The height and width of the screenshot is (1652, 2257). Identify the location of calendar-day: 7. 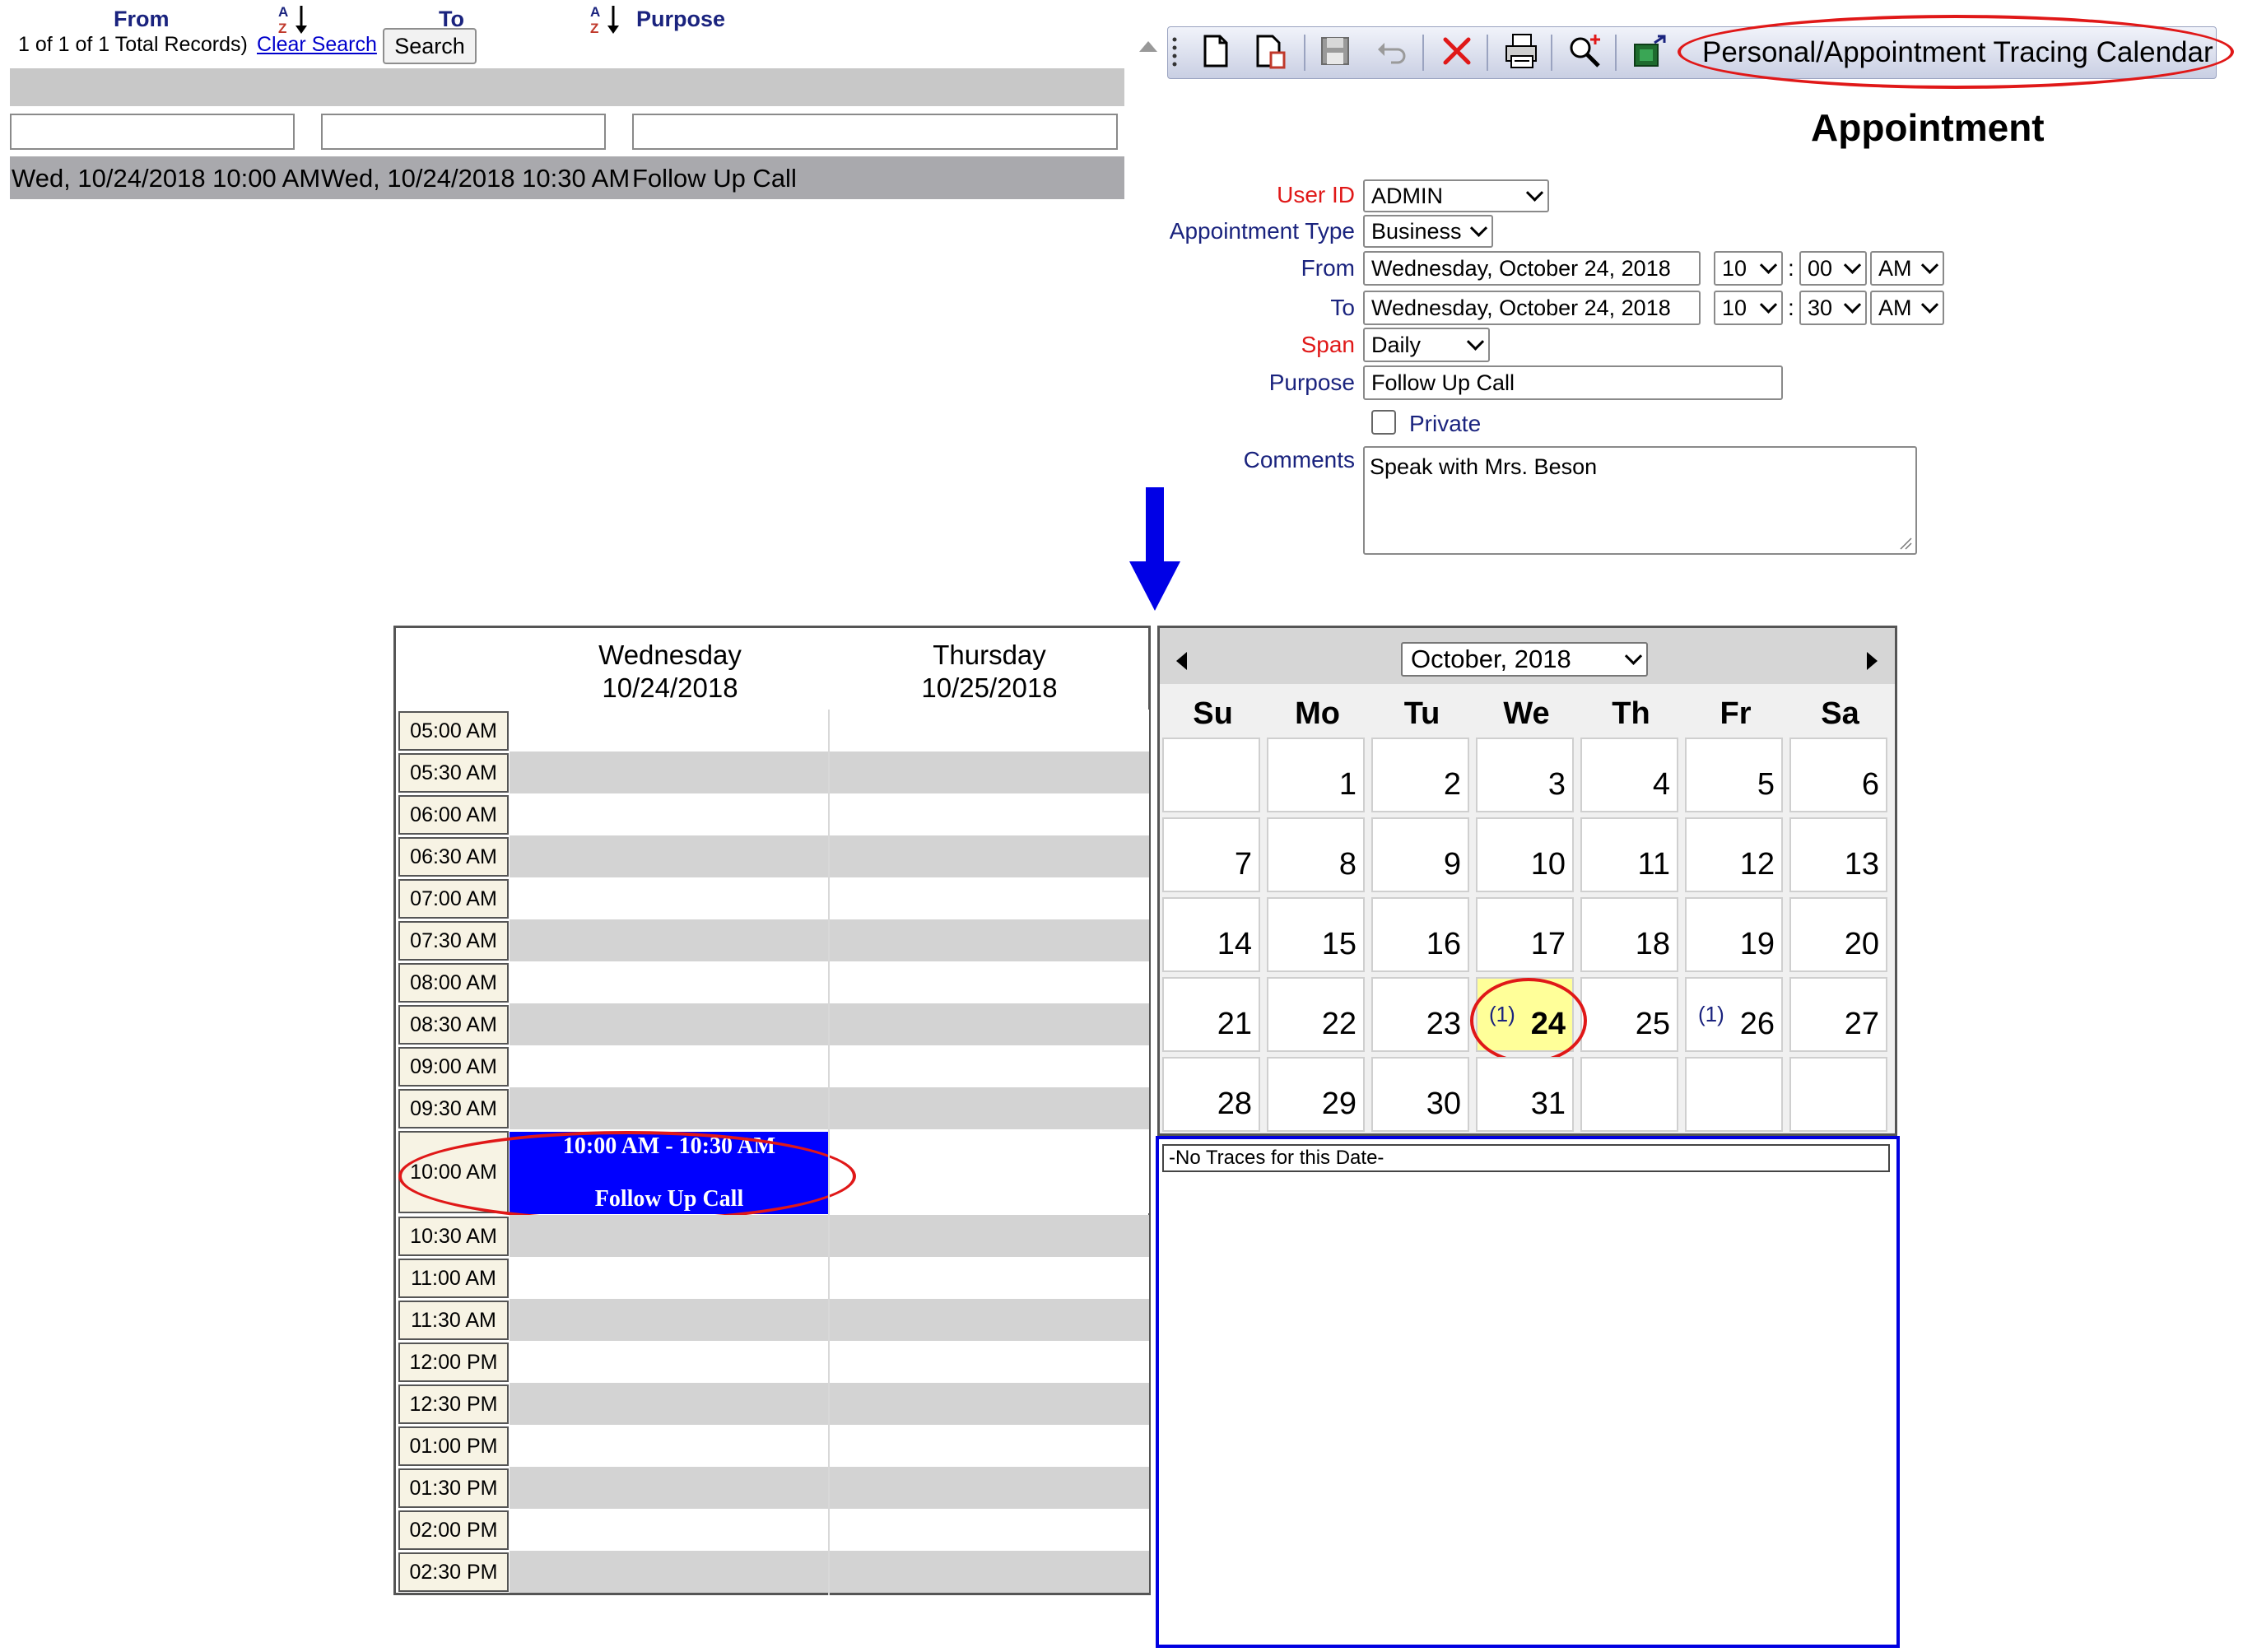
(1211, 854).